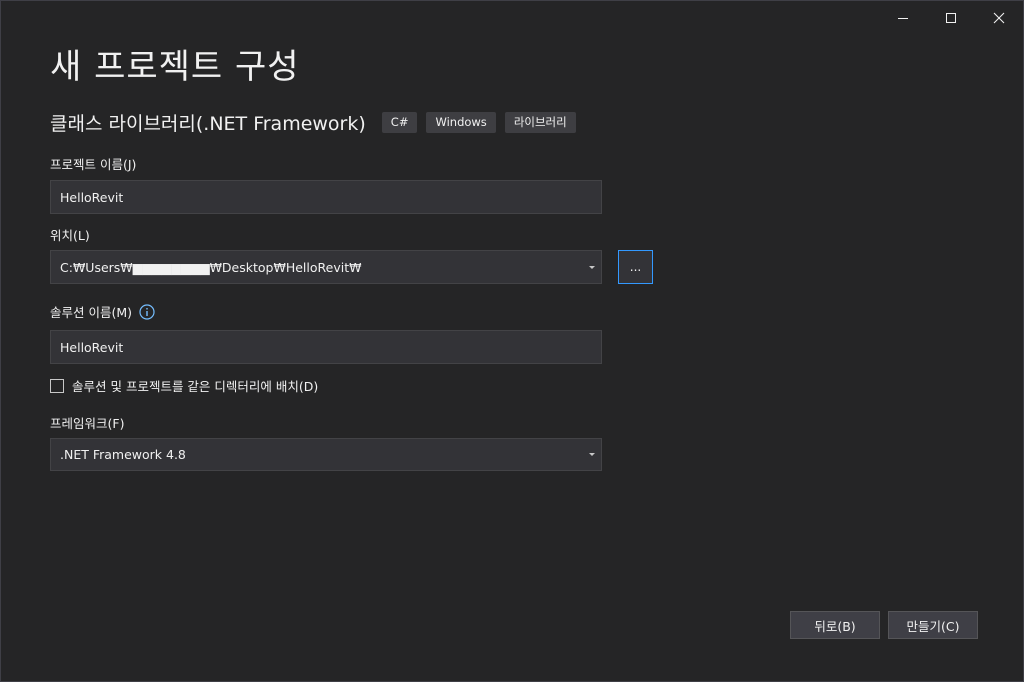 The width and height of the screenshot is (1024, 682). Describe the element at coordinates (175, 67) in the screenshot. I see `page-title: 새 프로젝트 구성` at that location.